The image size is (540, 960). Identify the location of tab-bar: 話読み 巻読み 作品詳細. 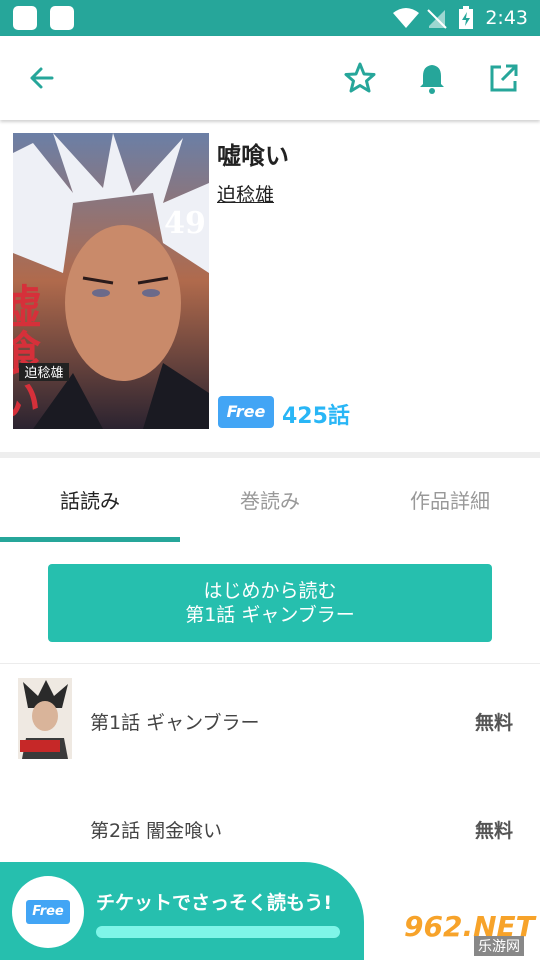
(270, 501).